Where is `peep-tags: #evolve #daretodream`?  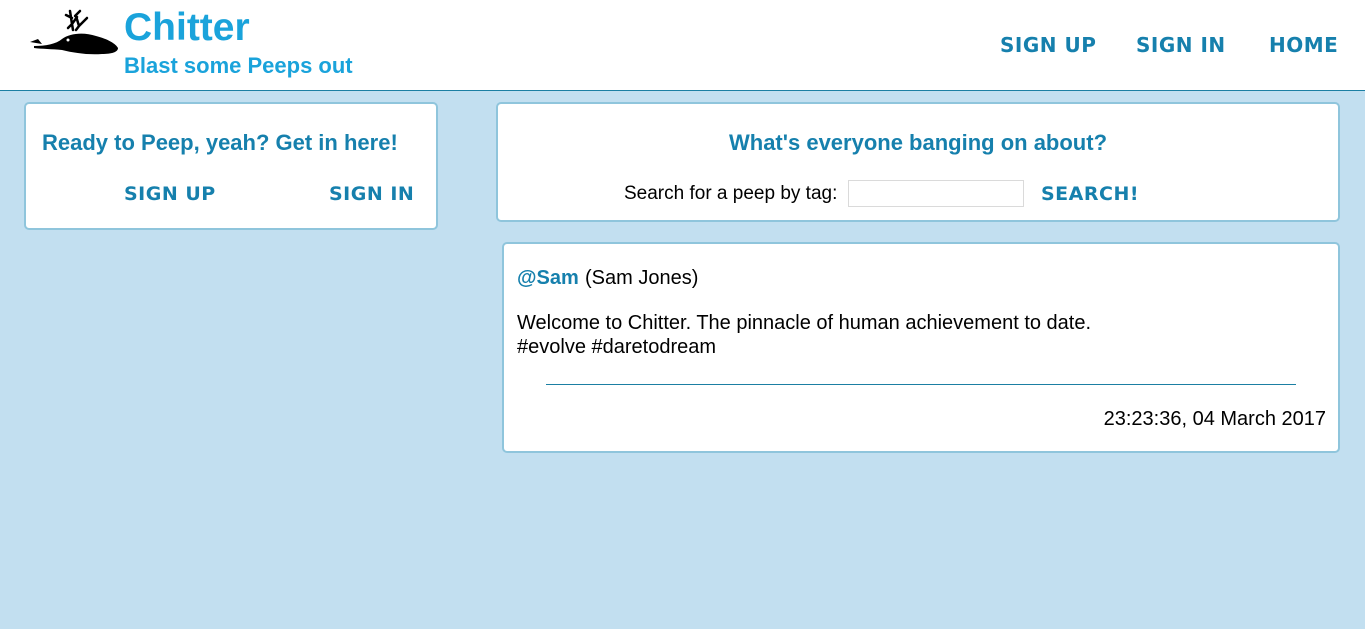
peep-tags: #evolve #daretodream is located at coordinates (617, 347).